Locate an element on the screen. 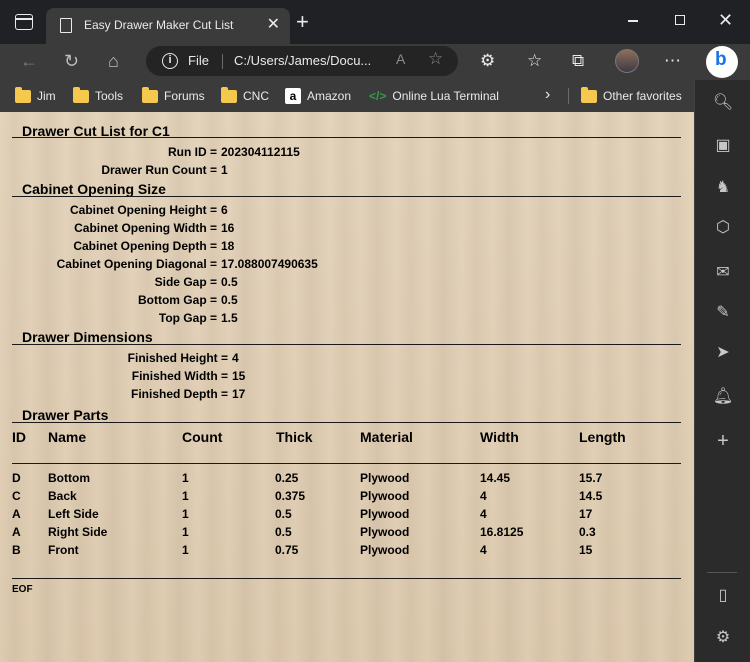 The height and width of the screenshot is (662, 750). telegram-icon: ➤ is located at coordinates (723, 353).